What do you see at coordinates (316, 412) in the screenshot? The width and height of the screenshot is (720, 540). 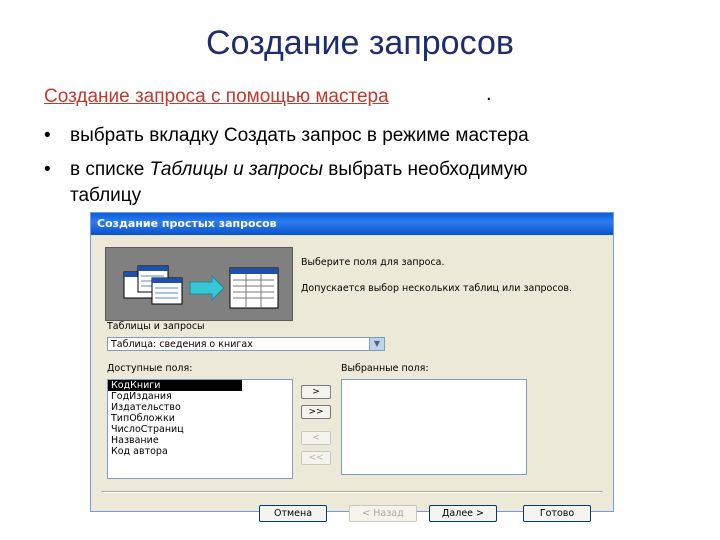 I see `add-all-fields-button: >>` at bounding box center [316, 412].